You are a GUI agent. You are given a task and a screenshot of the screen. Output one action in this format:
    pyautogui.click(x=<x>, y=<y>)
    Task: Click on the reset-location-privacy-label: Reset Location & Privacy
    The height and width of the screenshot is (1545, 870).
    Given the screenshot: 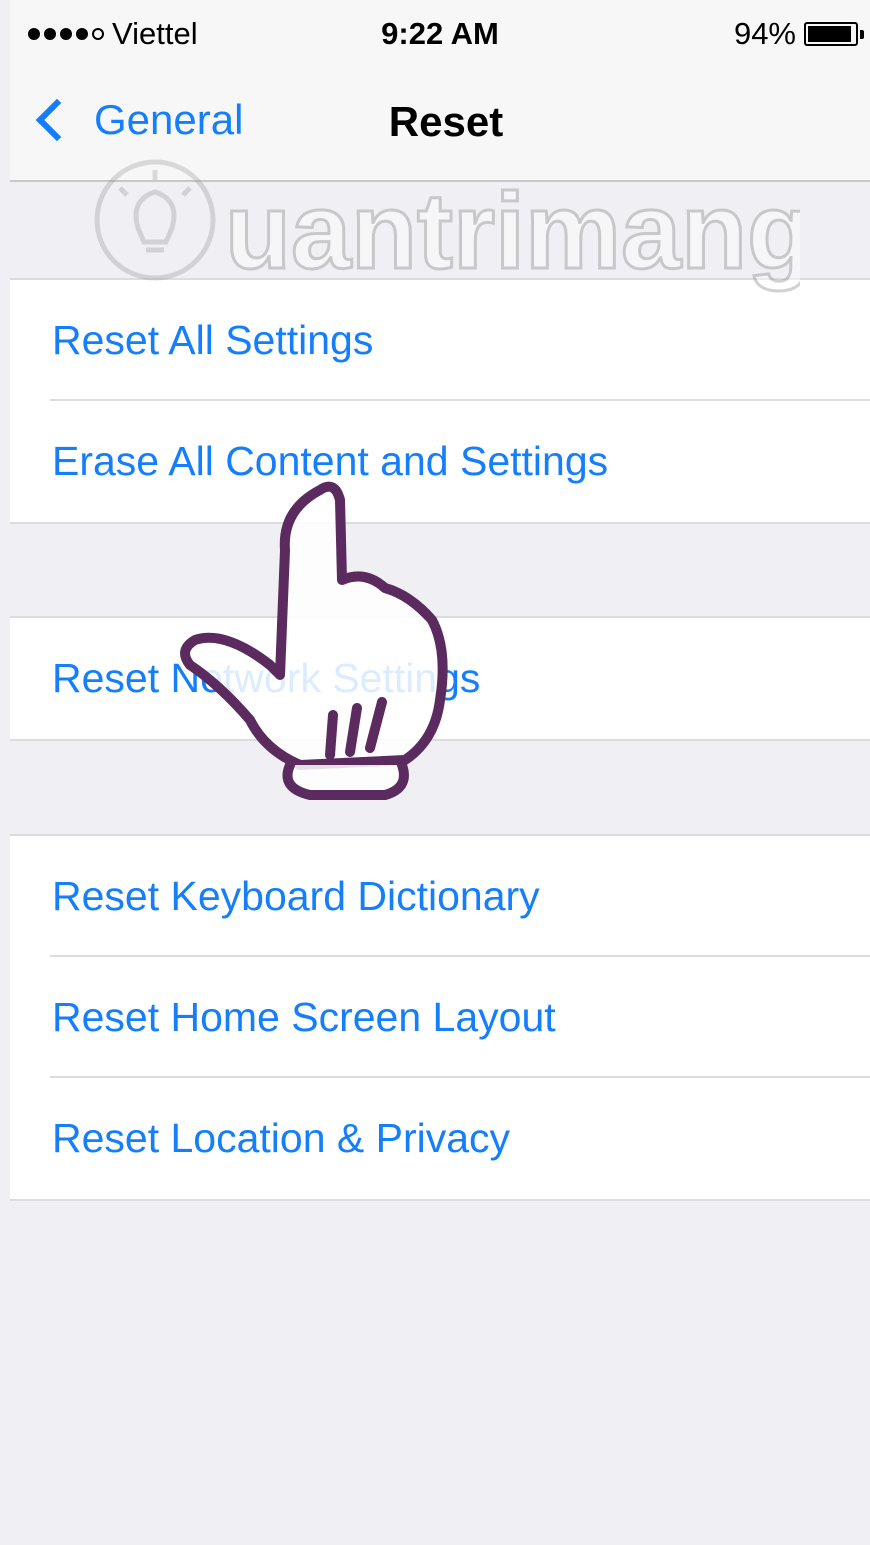 What is the action you would take?
    pyautogui.click(x=281, y=1138)
    